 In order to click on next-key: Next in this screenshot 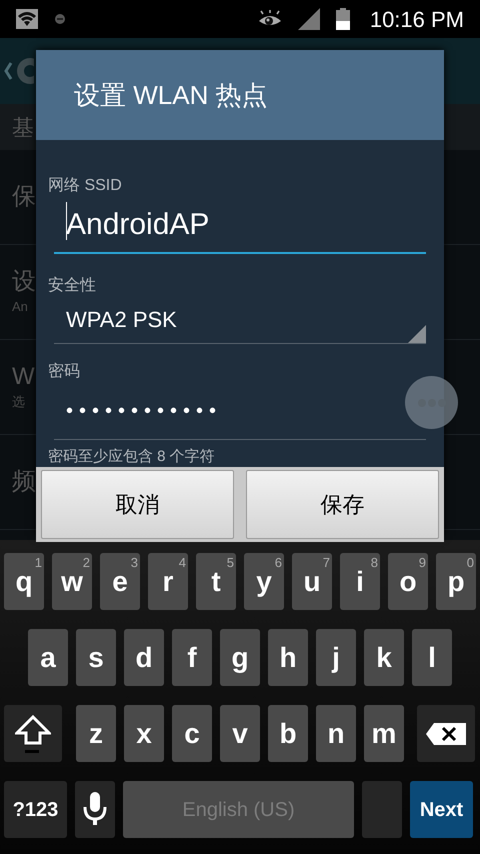, I will do `click(441, 809)`.